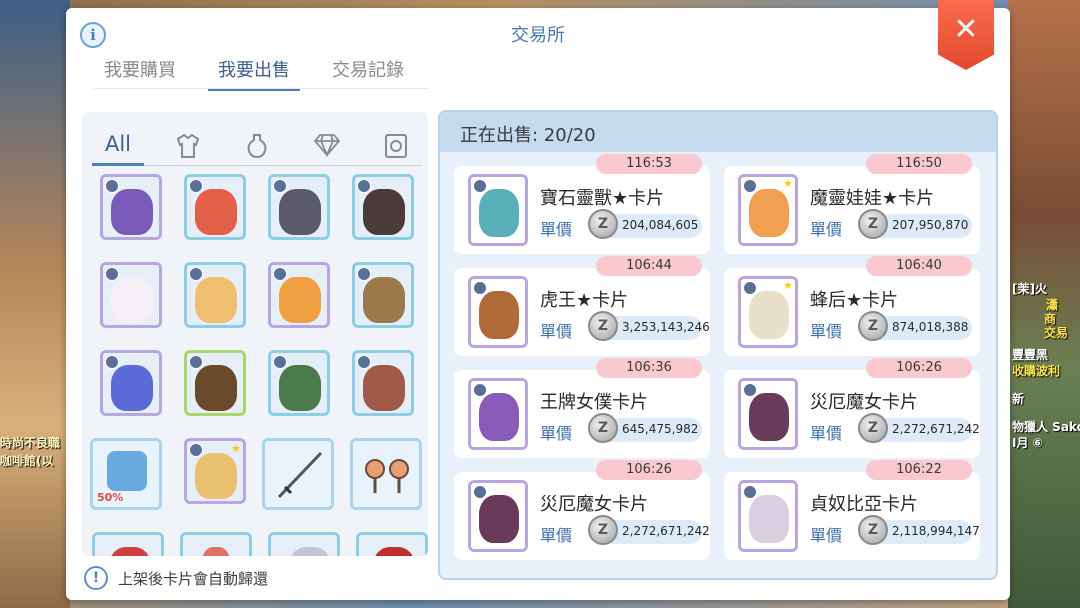 This screenshot has width=1080, height=608. I want to click on npc-name-label: 咖啡館(以, so click(27, 461).